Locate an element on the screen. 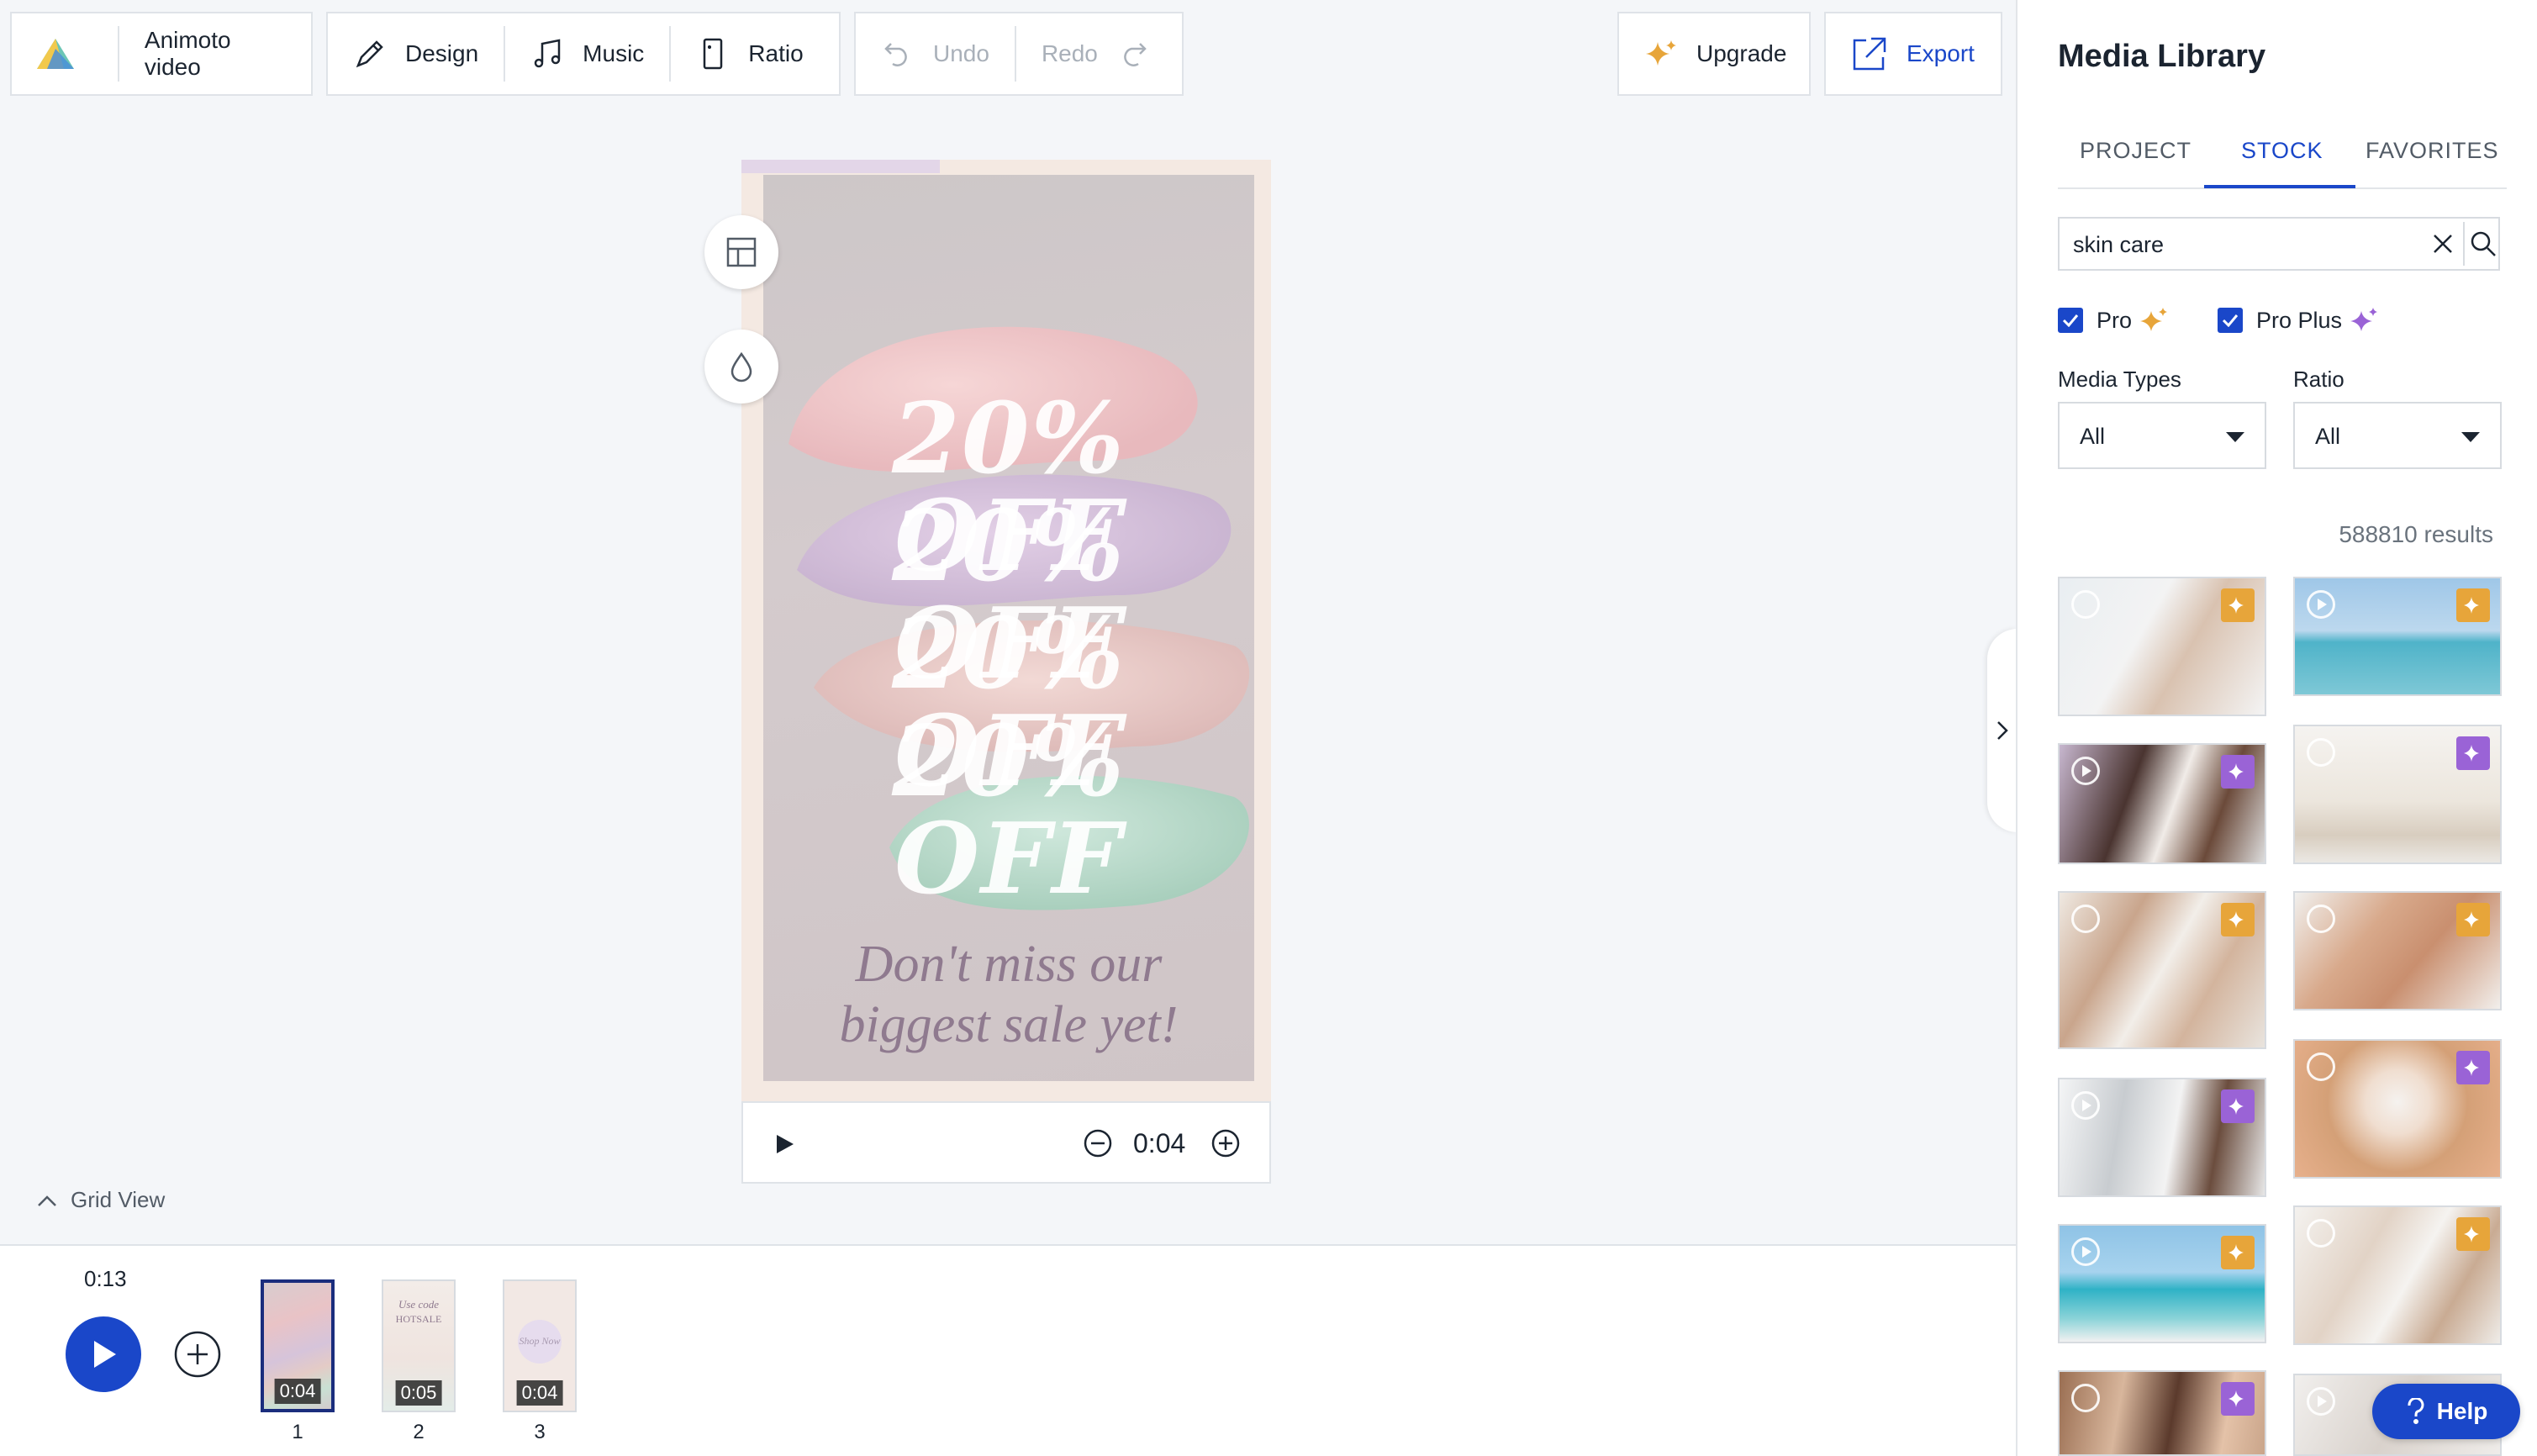 This screenshot has width=2537, height=1456. results-count: 588810 results is located at coordinates (2416, 534).